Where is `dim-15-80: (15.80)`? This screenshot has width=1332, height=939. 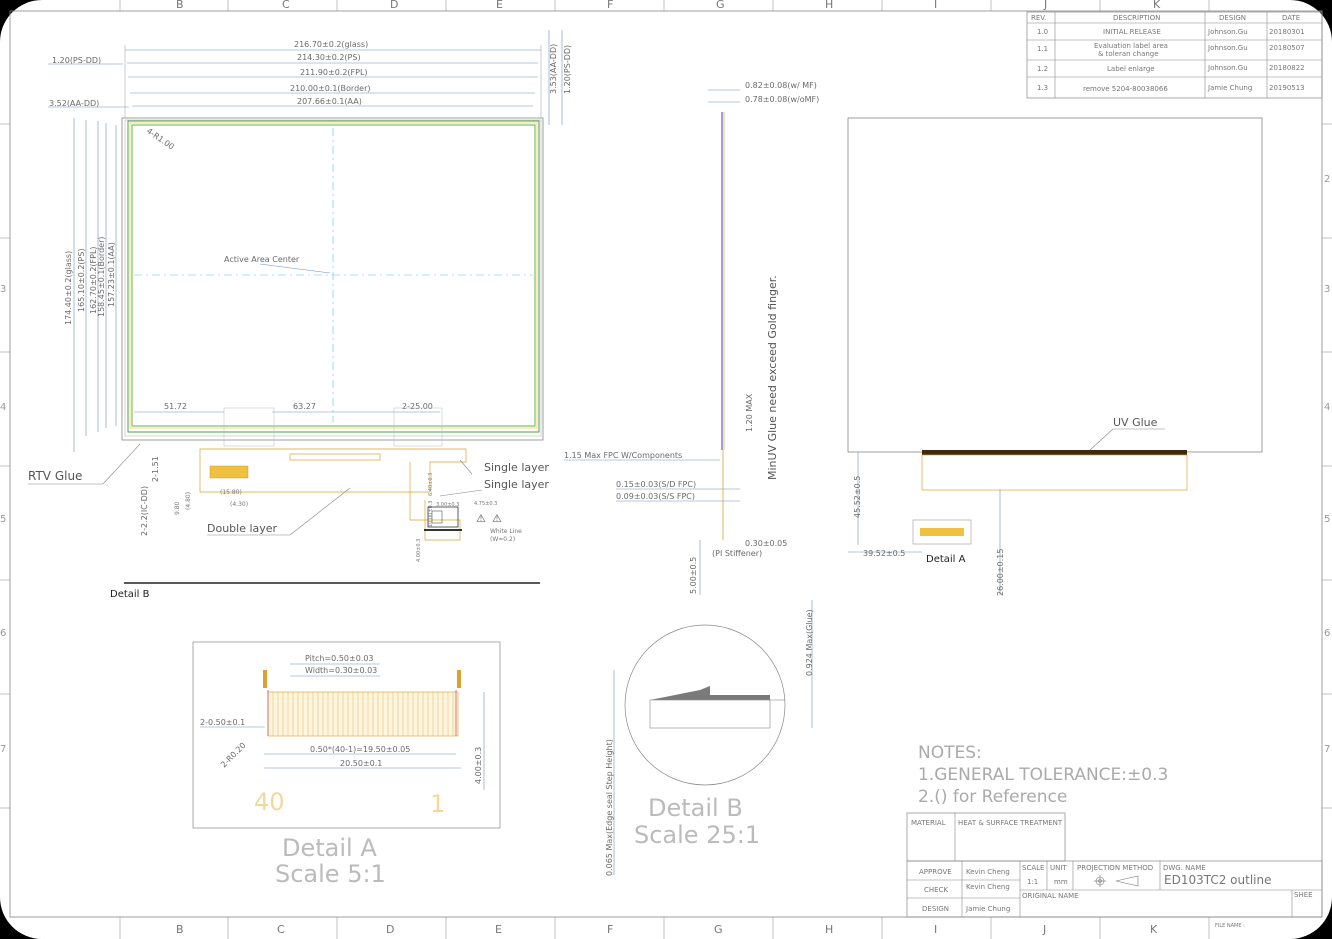 dim-15-80: (15.80) is located at coordinates (231, 492).